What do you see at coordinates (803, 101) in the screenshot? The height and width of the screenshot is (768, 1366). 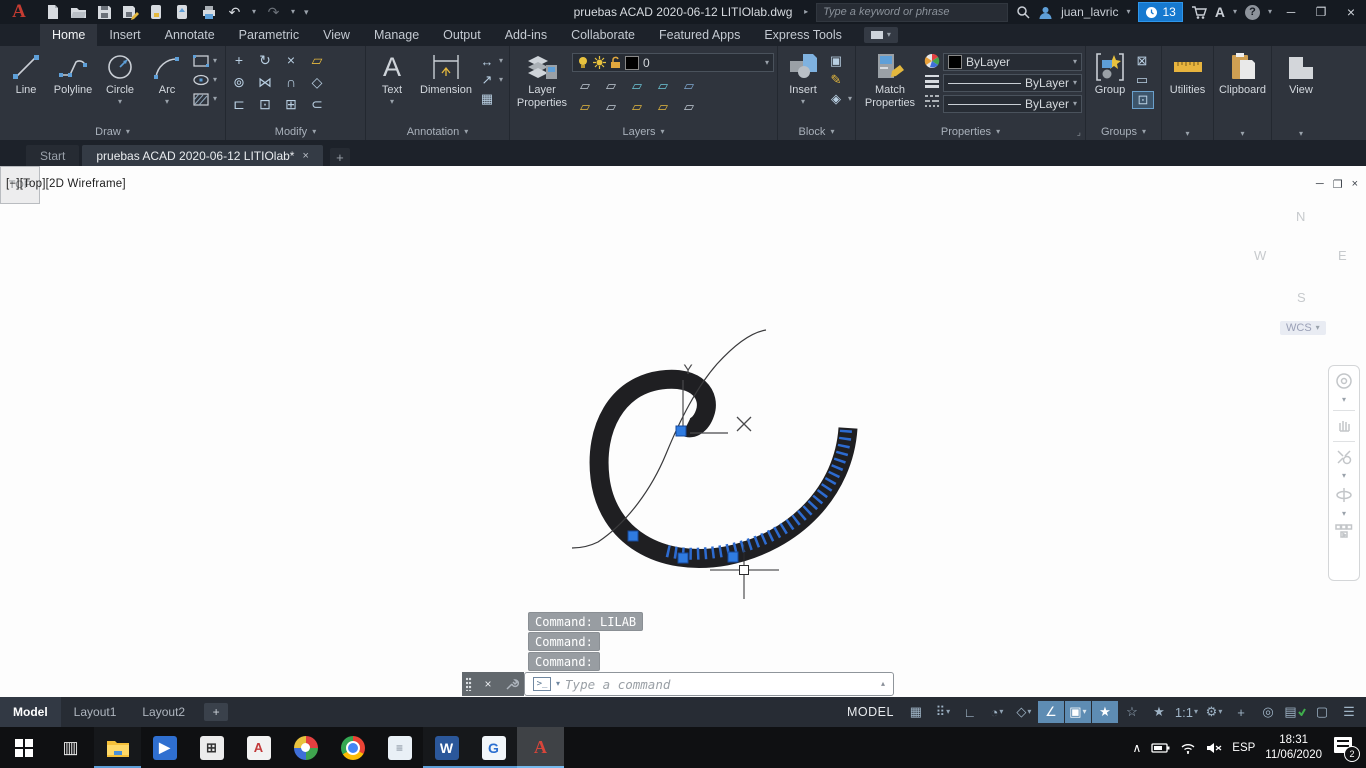 I see `insert-dropdown-icon: ▾` at bounding box center [803, 101].